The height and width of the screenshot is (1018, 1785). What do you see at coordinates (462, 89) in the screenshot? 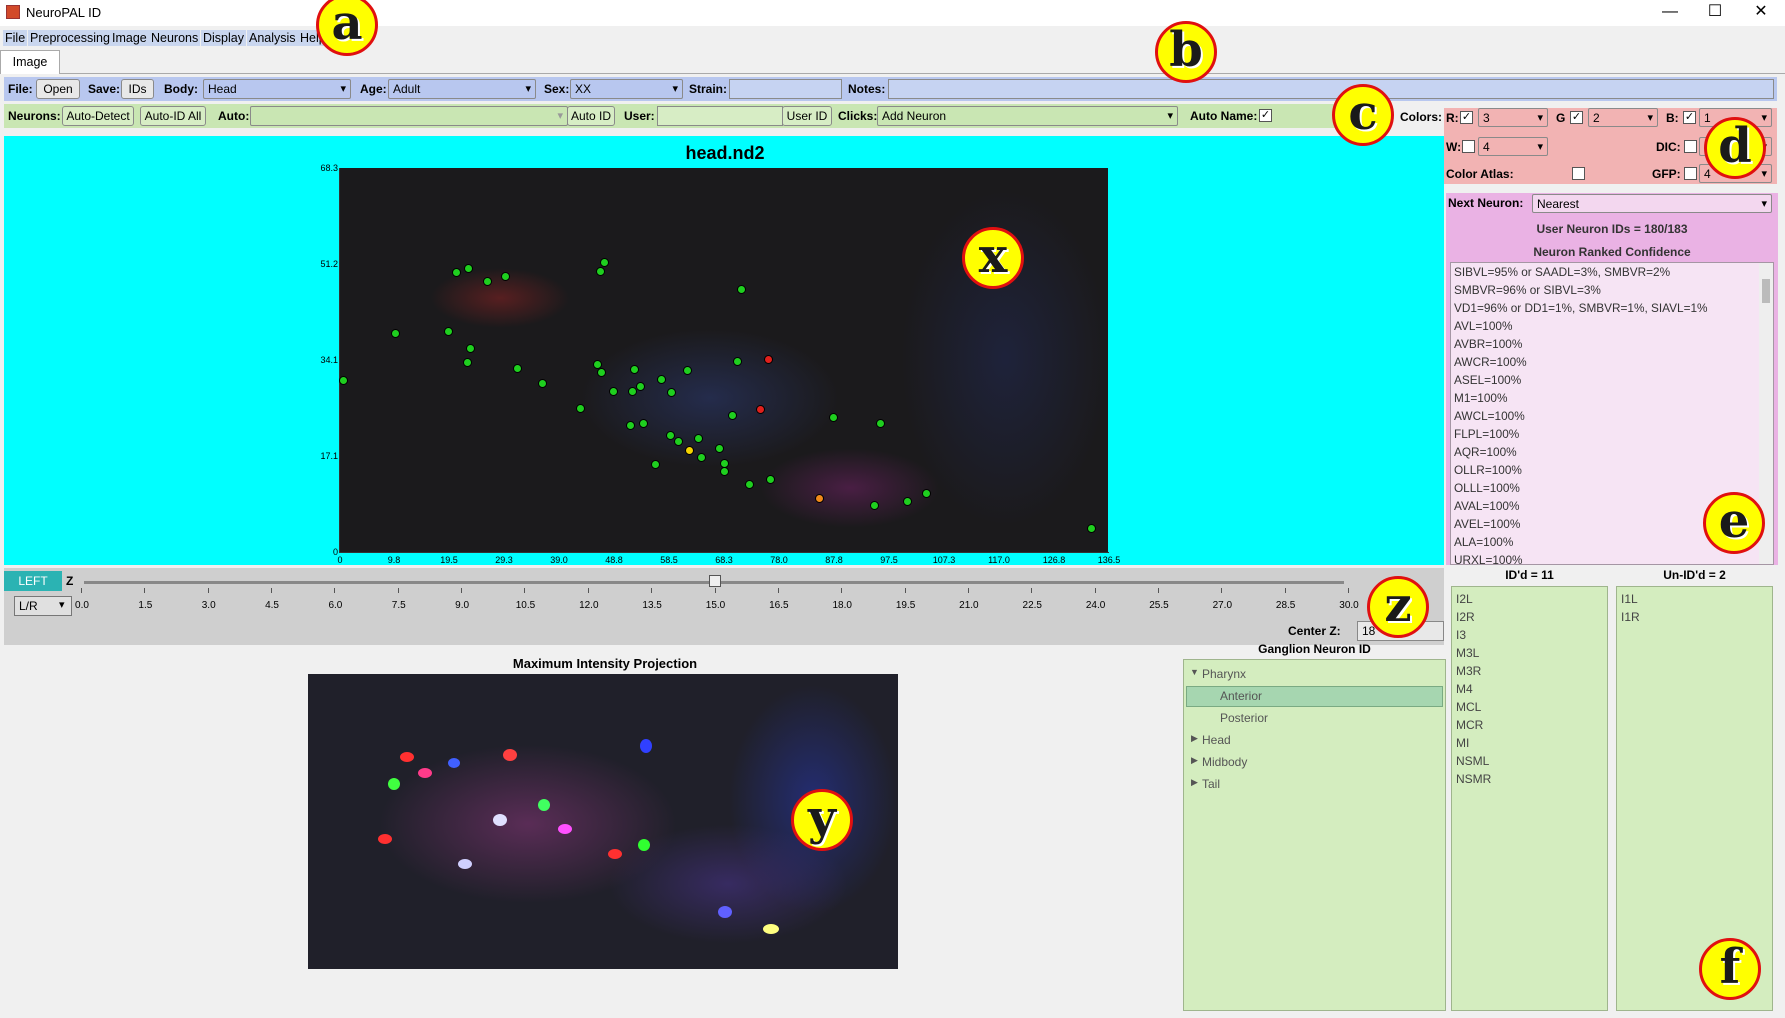
I see `age-select: Adult` at bounding box center [462, 89].